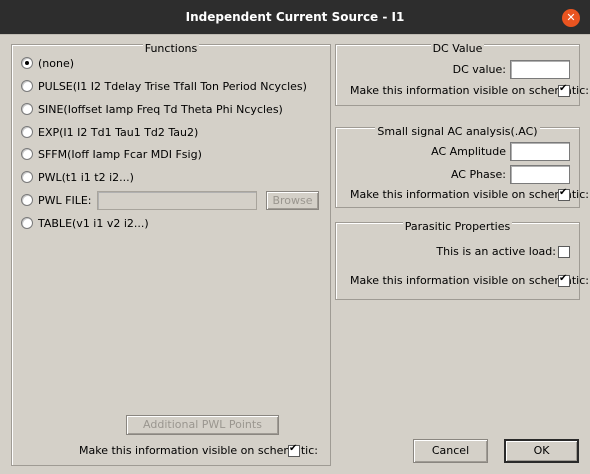  What do you see at coordinates (564, 194) in the screenshot?
I see `ac-visible-checkbox` at bounding box center [564, 194].